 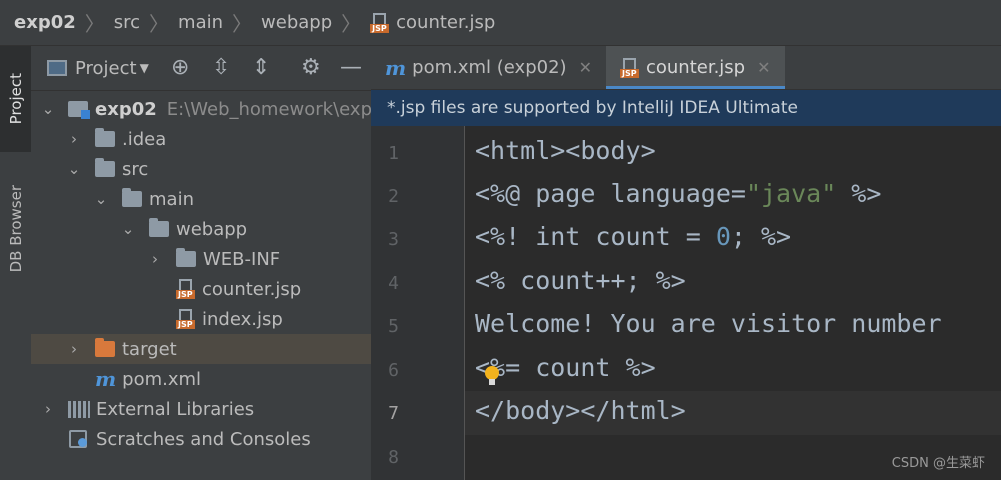 I want to click on tab-label: counter.jsp, so click(x=695, y=67).